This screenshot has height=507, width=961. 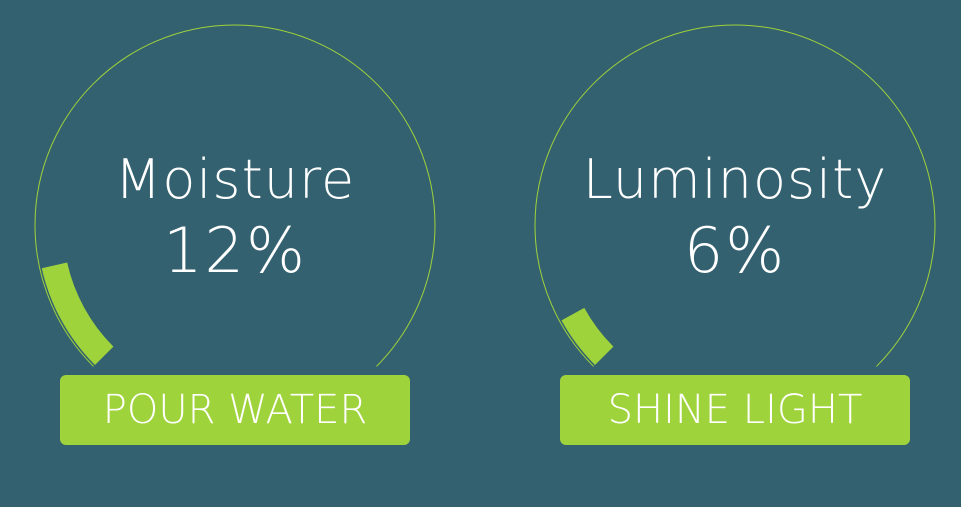 What do you see at coordinates (235, 250) in the screenshot?
I see `moisture-value: 12%` at bounding box center [235, 250].